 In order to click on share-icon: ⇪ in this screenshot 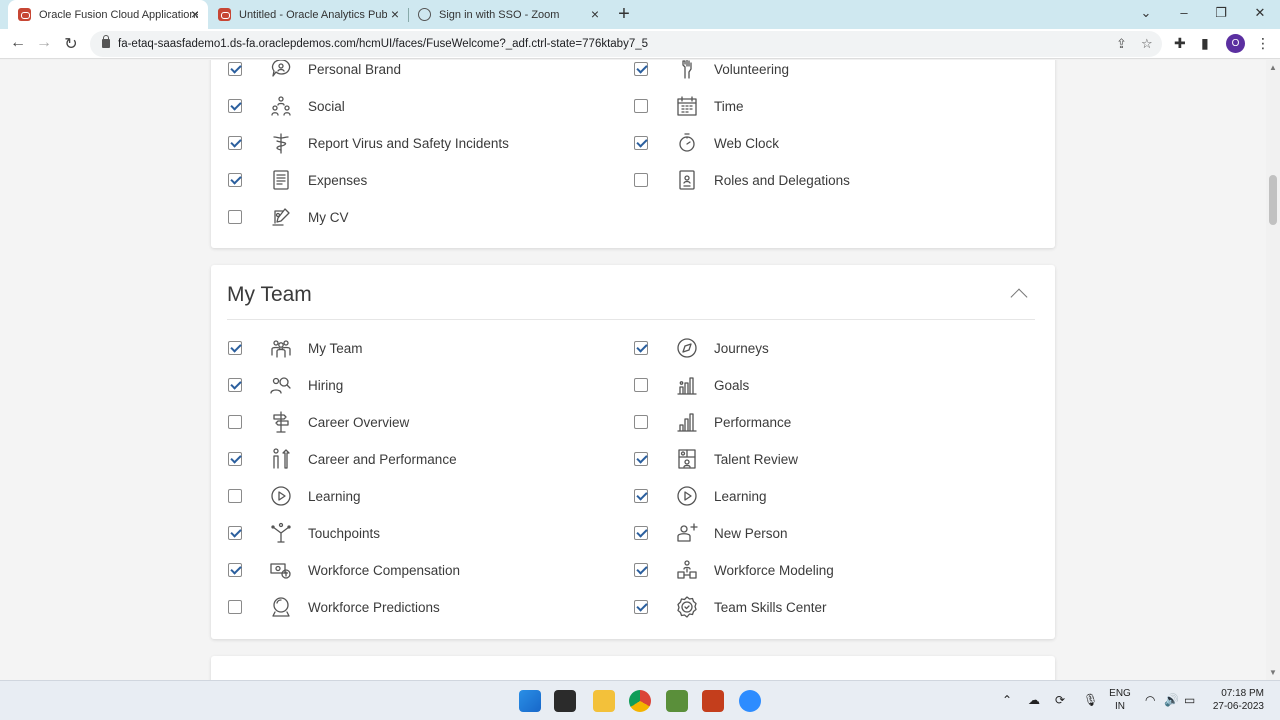, I will do `click(1121, 44)`.